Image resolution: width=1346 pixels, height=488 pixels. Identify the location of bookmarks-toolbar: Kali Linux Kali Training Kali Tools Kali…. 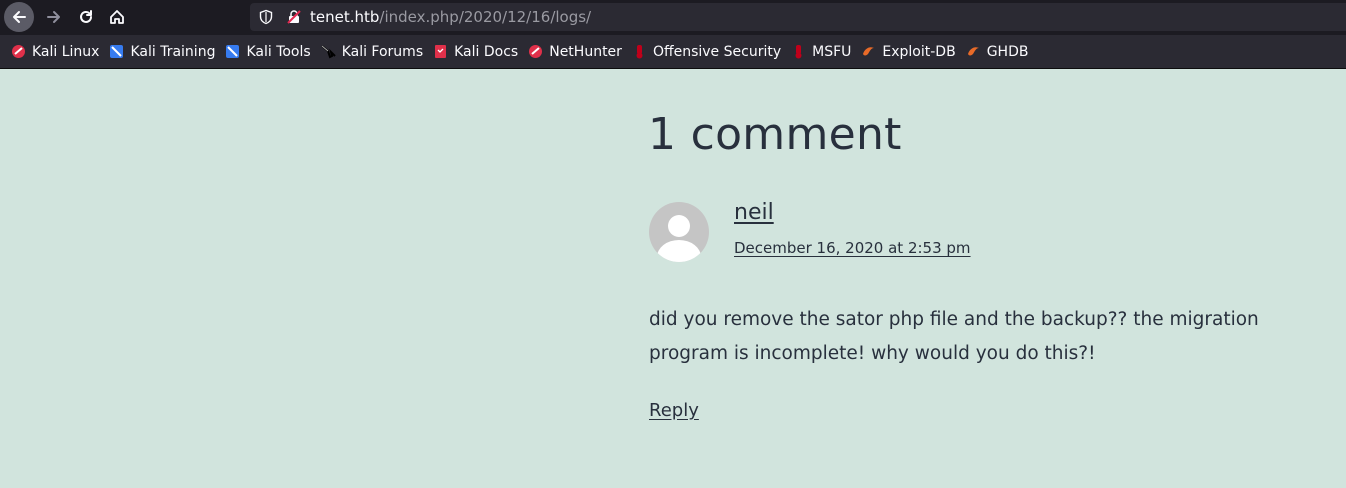
(673, 52).